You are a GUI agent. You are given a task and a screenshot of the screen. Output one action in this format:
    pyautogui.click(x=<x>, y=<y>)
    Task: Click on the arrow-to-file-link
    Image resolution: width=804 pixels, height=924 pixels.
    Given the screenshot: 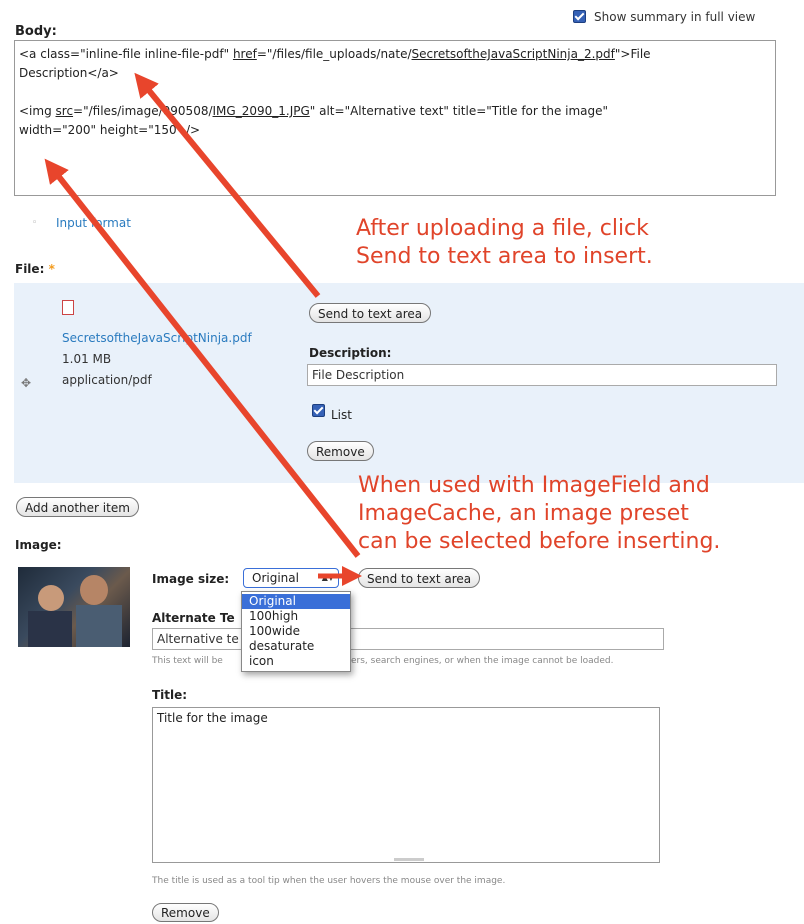 What is the action you would take?
    pyautogui.click(x=227, y=185)
    